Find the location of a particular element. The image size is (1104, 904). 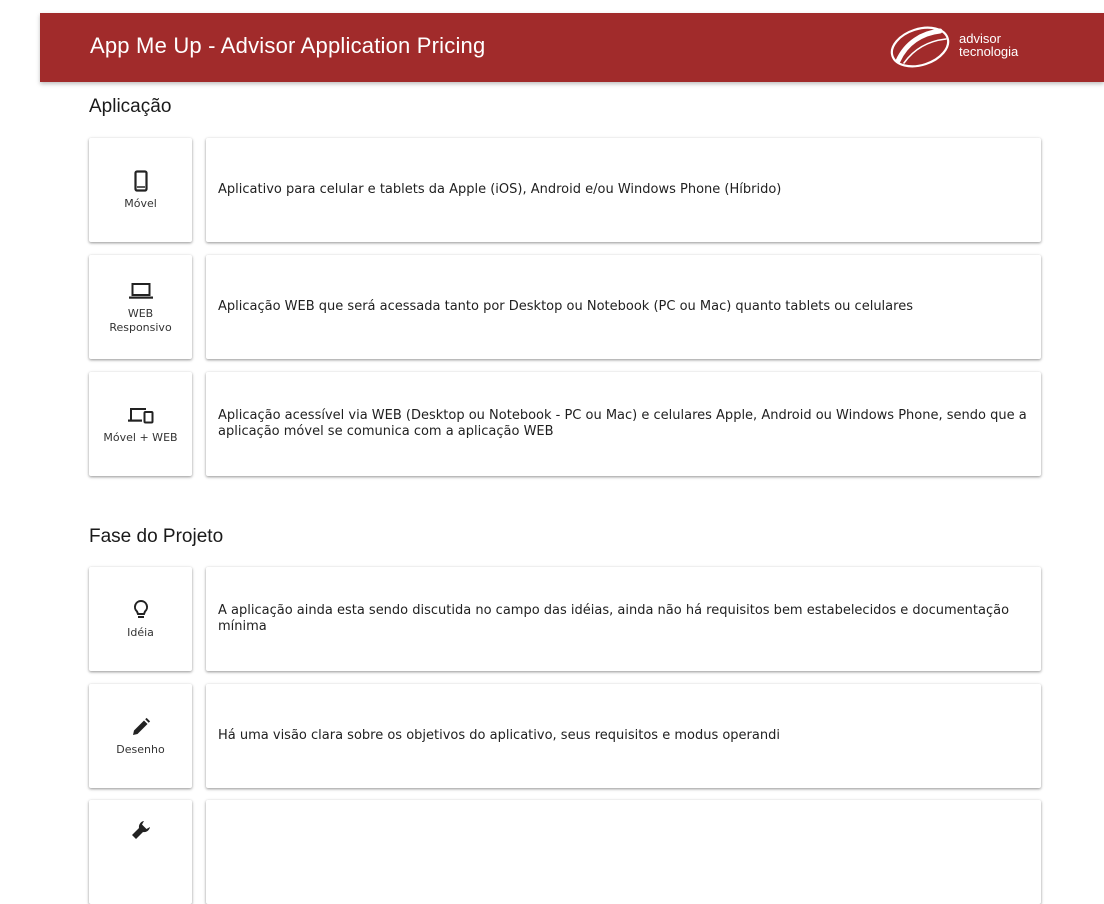

option-label: Móvel + WEB is located at coordinates (140, 437).